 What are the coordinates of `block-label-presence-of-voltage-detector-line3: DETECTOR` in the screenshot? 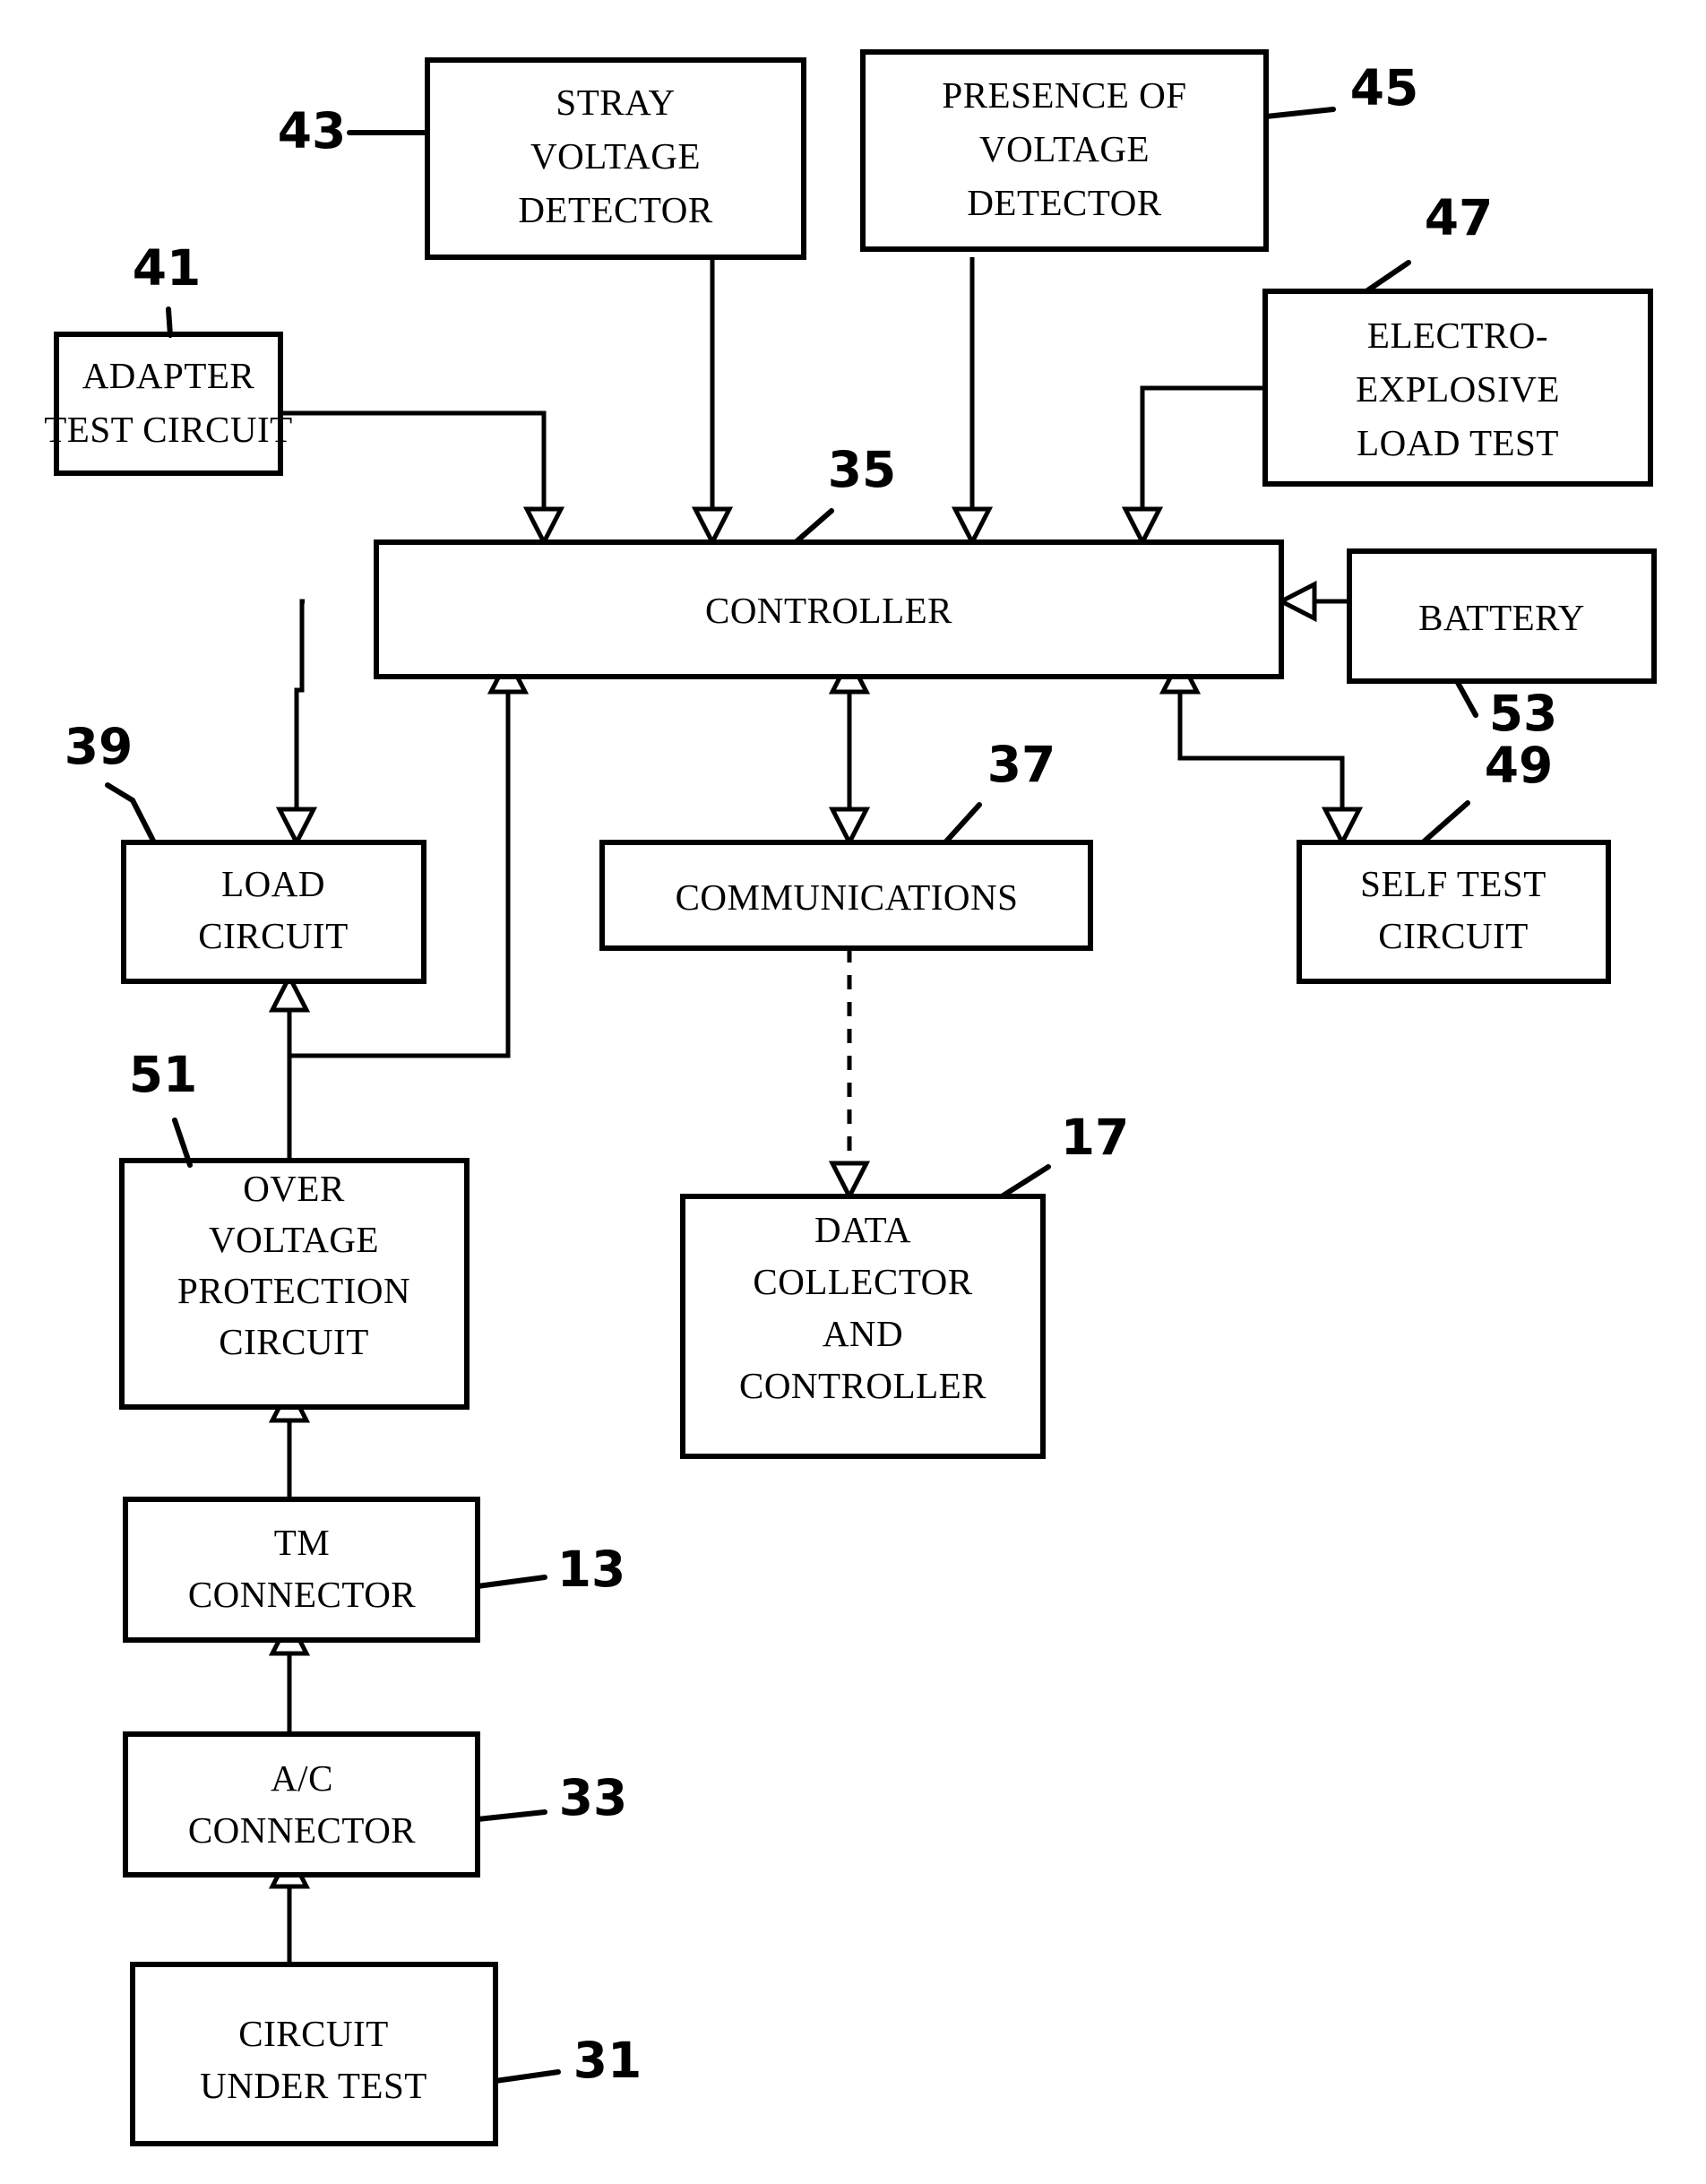 It's located at (1064, 203).